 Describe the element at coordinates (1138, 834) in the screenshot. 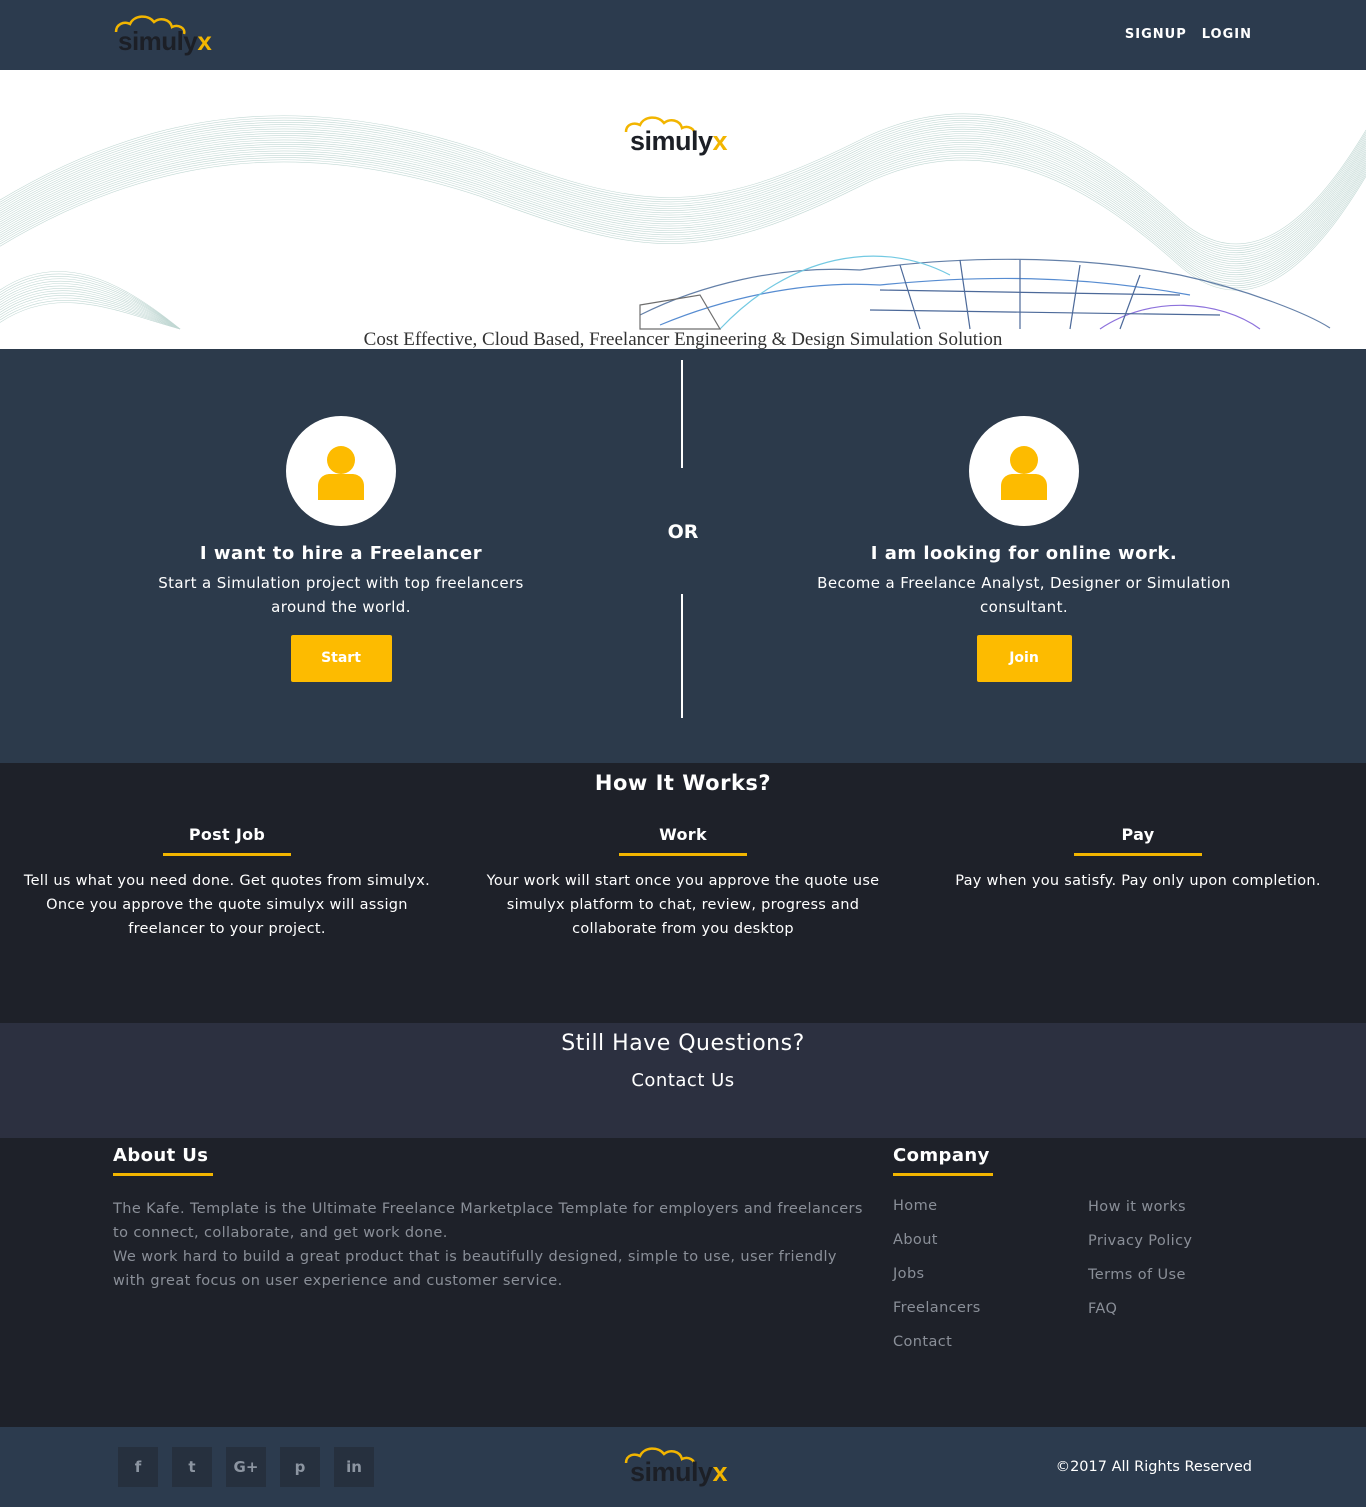

I see `step-title: Pay` at that location.